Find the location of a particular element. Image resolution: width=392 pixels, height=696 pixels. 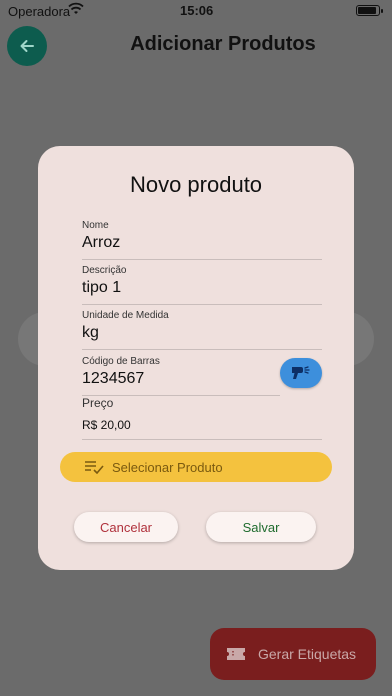

description-field: Descrição tipo 1 is located at coordinates (202, 285).